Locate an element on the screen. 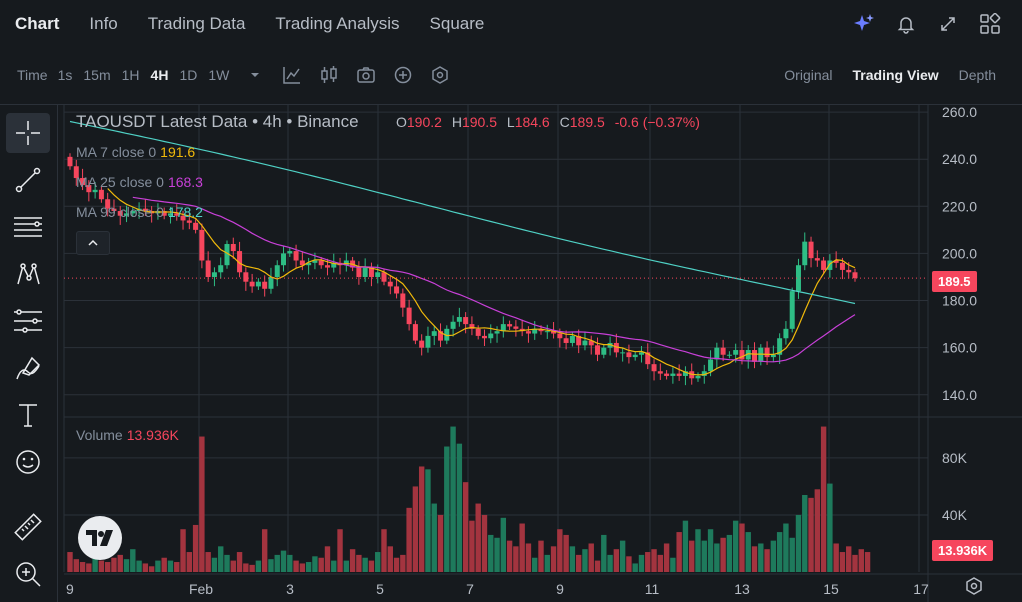 This screenshot has height=602, width=1022. ma99-value: 178.2 is located at coordinates (185, 212).